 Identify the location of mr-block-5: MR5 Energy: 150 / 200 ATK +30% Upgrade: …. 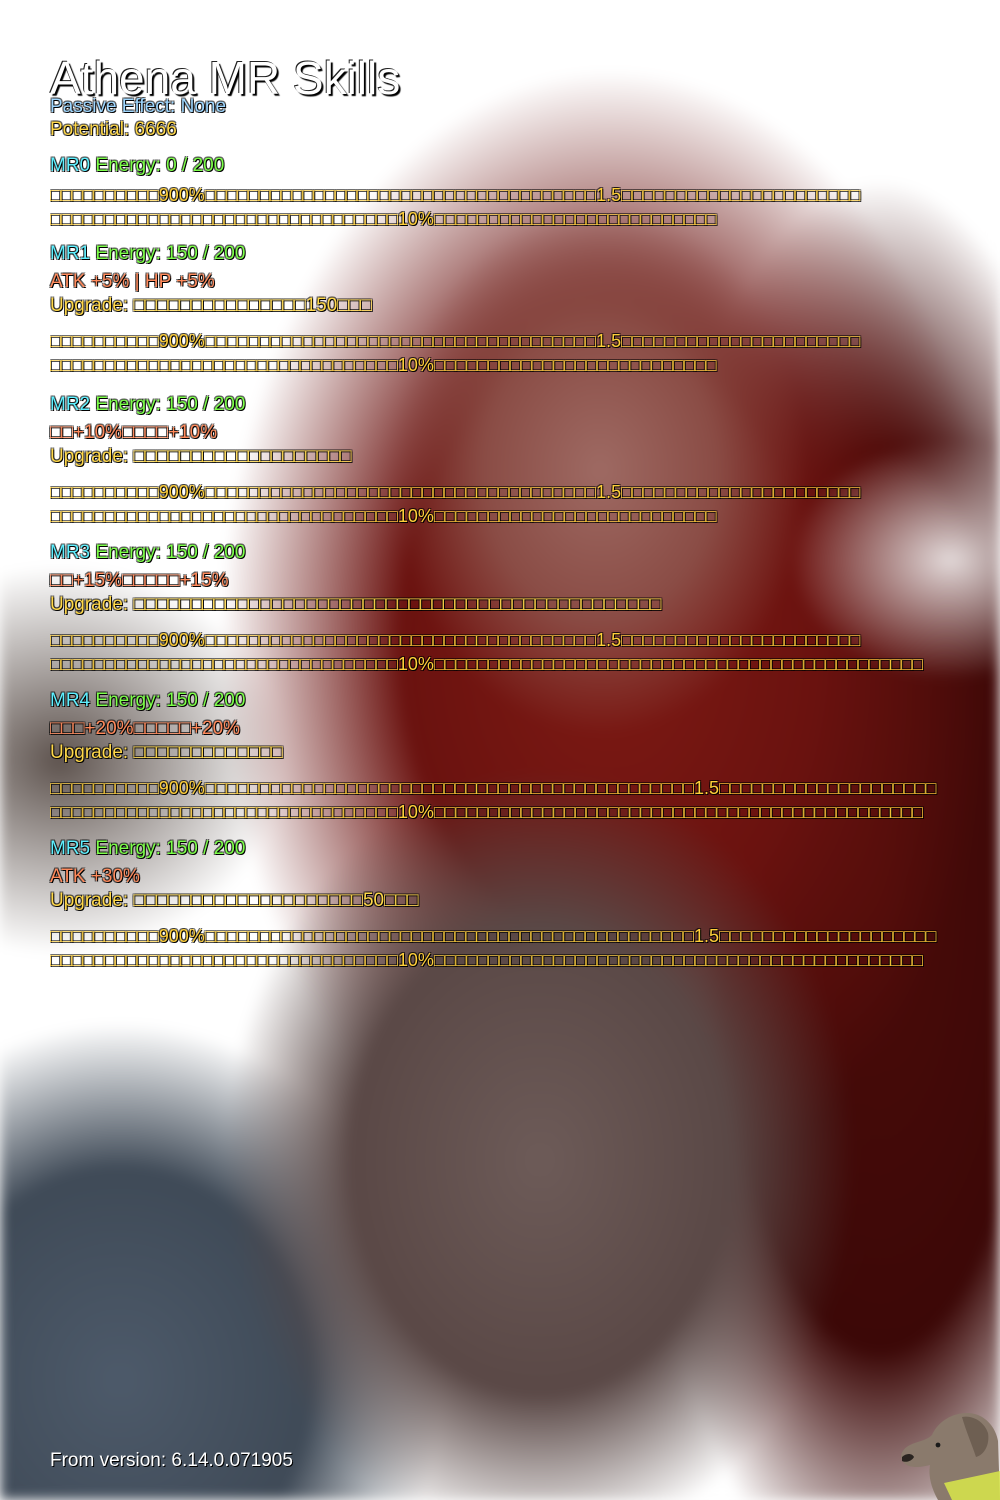
(525, 905).